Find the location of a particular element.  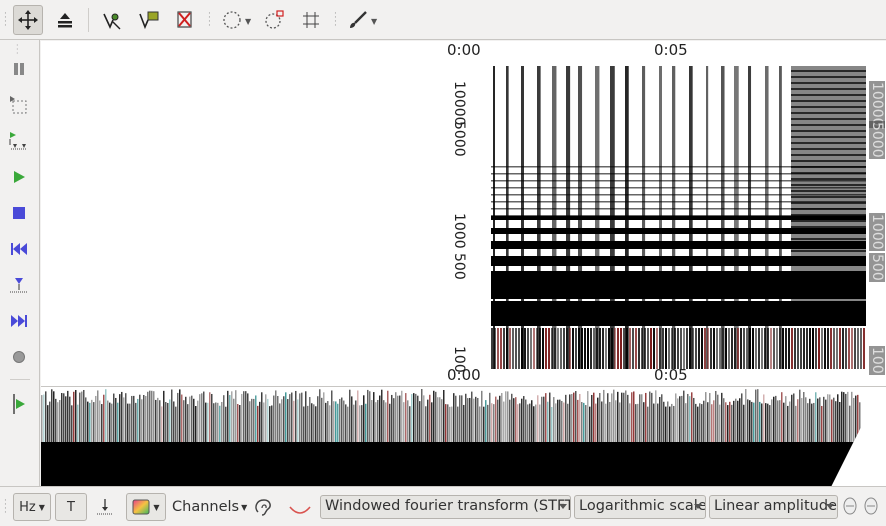

move-icon is located at coordinates (28, 20).